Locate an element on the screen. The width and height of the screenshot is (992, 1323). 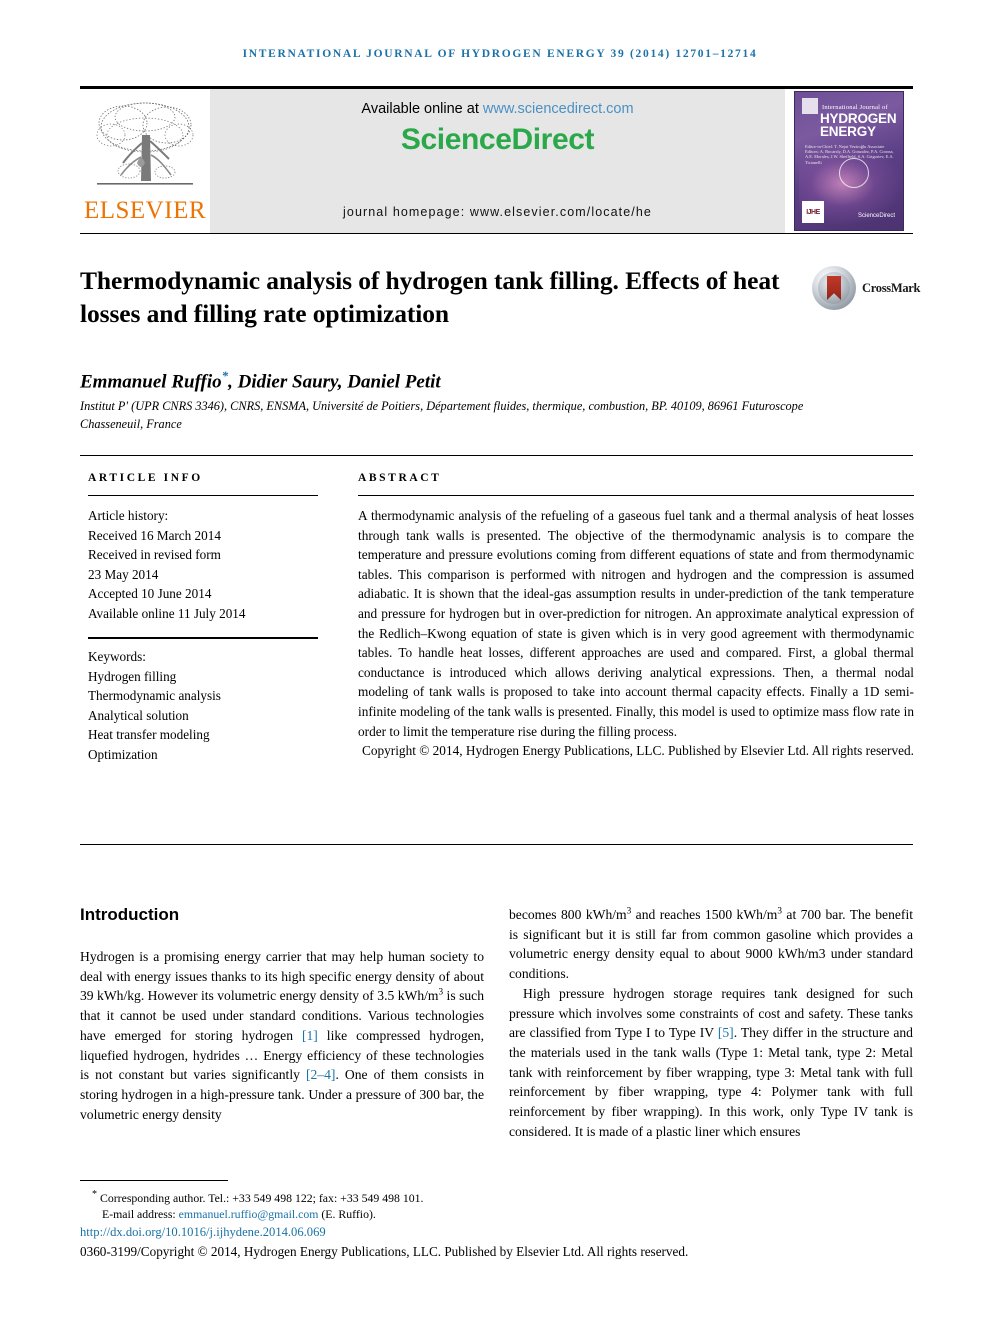
keywords-divider is located at coordinates (203, 638).